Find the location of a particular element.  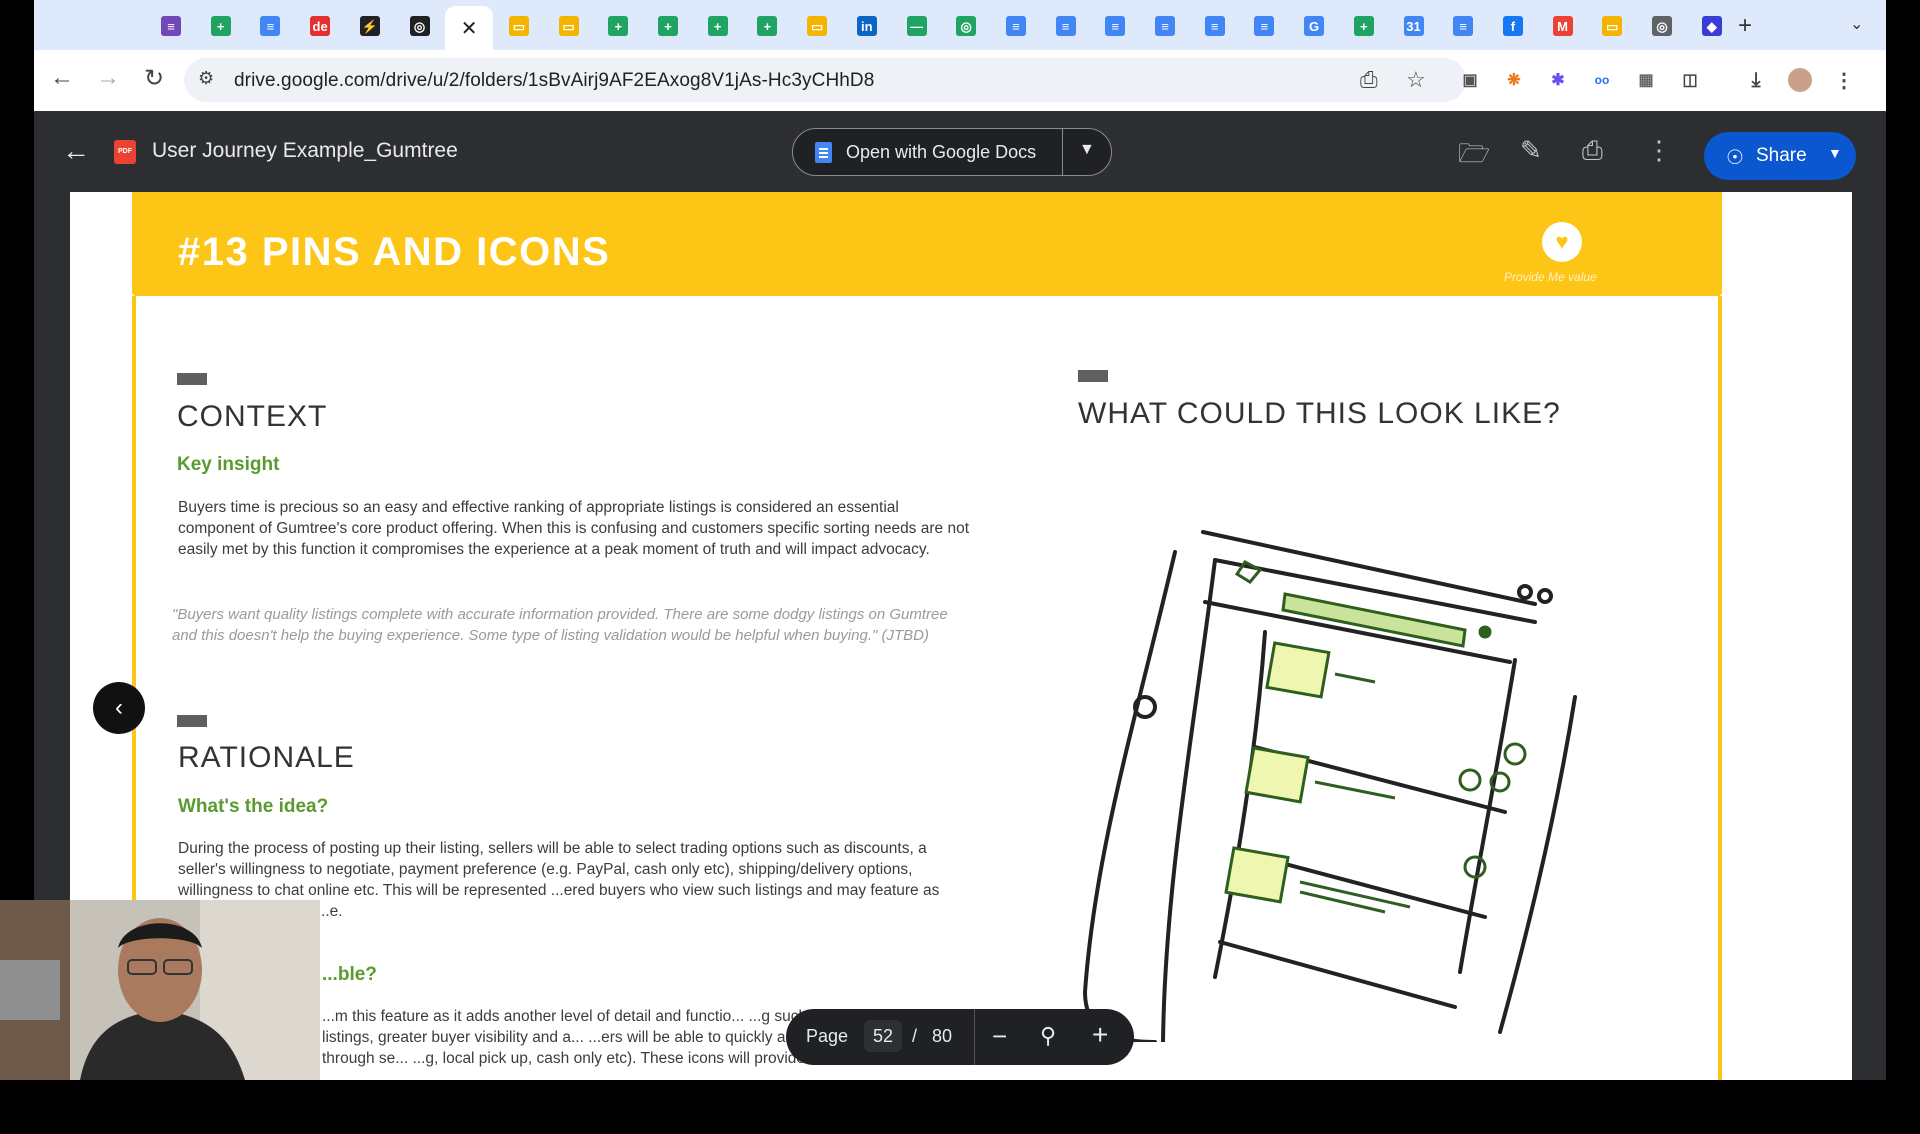

linkedin-icon: in is located at coordinates (866, 26).